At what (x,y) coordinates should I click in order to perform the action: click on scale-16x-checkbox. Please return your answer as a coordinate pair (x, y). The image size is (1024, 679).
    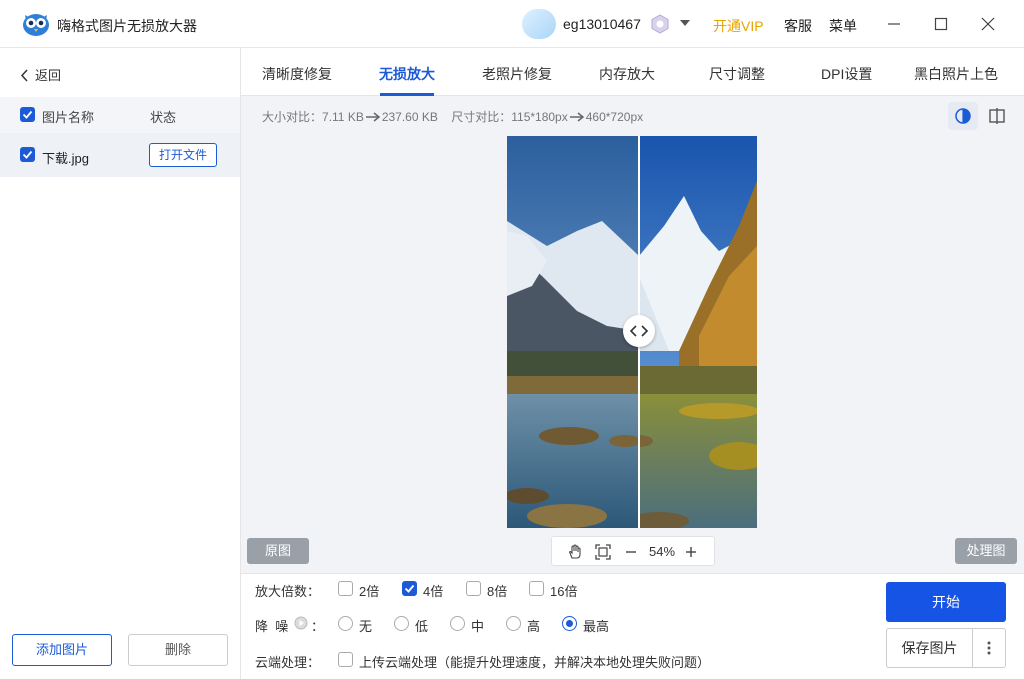
    Looking at the image, I should click on (536, 588).